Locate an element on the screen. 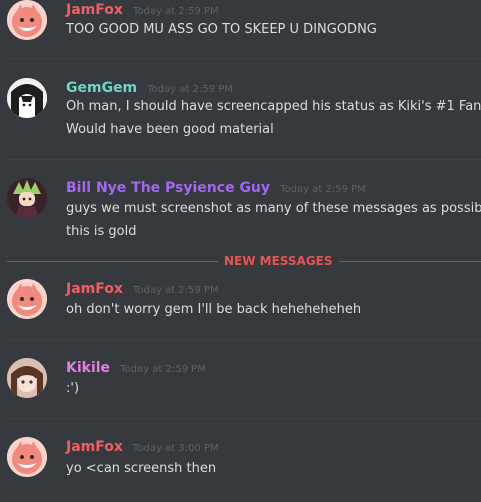  kikile-avatar-icon is located at coordinates (27, 378).